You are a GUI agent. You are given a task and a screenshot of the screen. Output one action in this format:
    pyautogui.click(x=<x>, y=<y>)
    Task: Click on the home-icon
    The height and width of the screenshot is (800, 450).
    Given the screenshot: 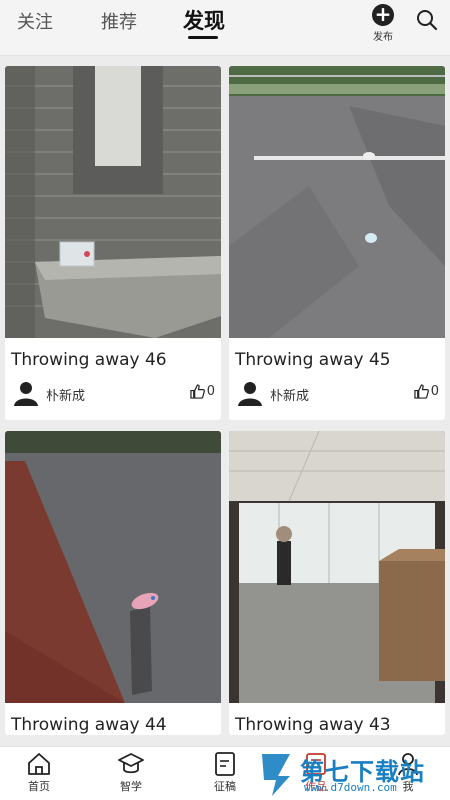 What is the action you would take?
    pyautogui.click(x=39, y=764)
    